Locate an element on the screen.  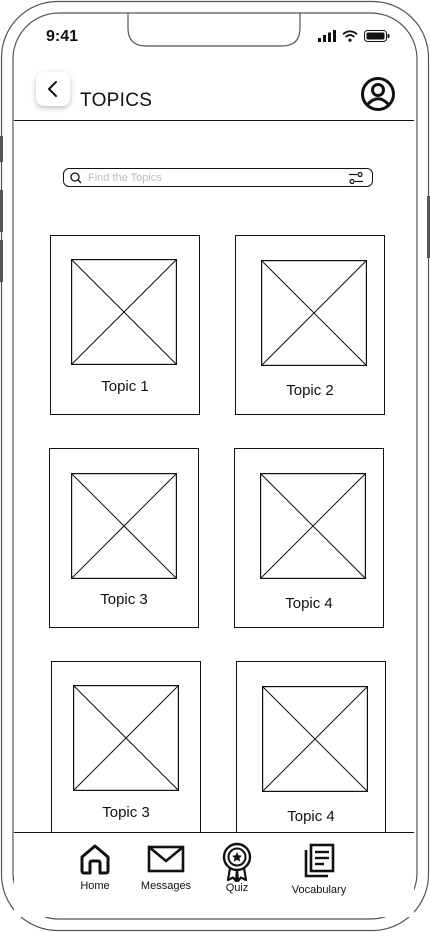
wifi-icon is located at coordinates (350, 36).